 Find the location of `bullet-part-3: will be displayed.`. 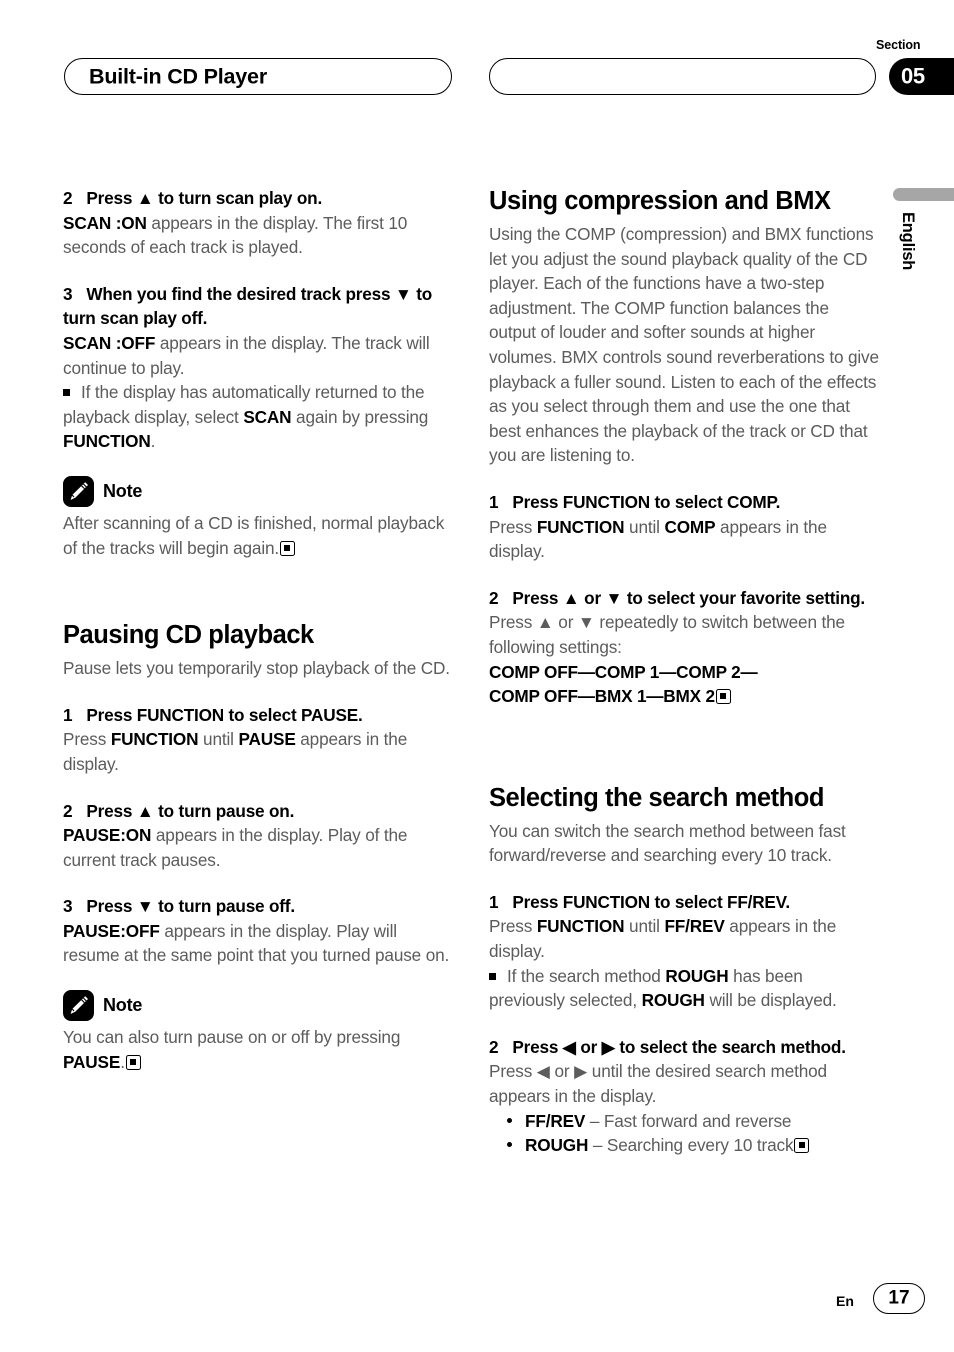

bullet-part-3: will be displayed. is located at coordinates (770, 1000).